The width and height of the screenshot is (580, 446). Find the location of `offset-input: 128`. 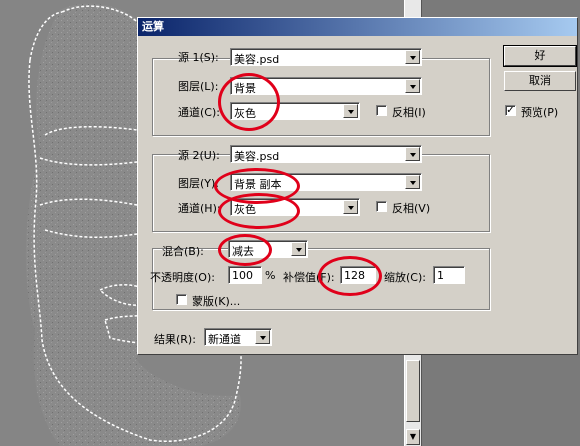

offset-input: 128 is located at coordinates (358, 275).